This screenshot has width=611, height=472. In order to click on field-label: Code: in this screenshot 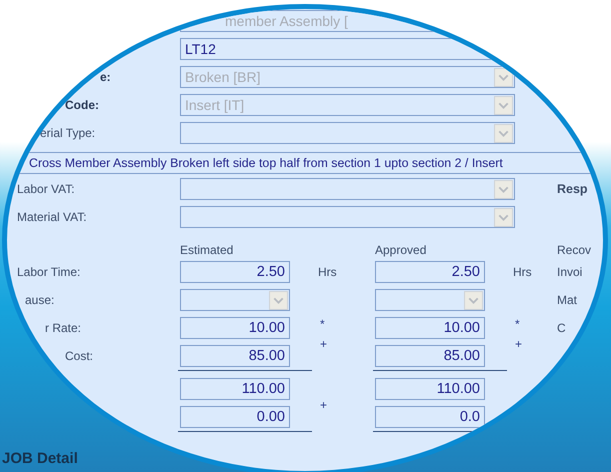, I will do `click(82, 105)`.